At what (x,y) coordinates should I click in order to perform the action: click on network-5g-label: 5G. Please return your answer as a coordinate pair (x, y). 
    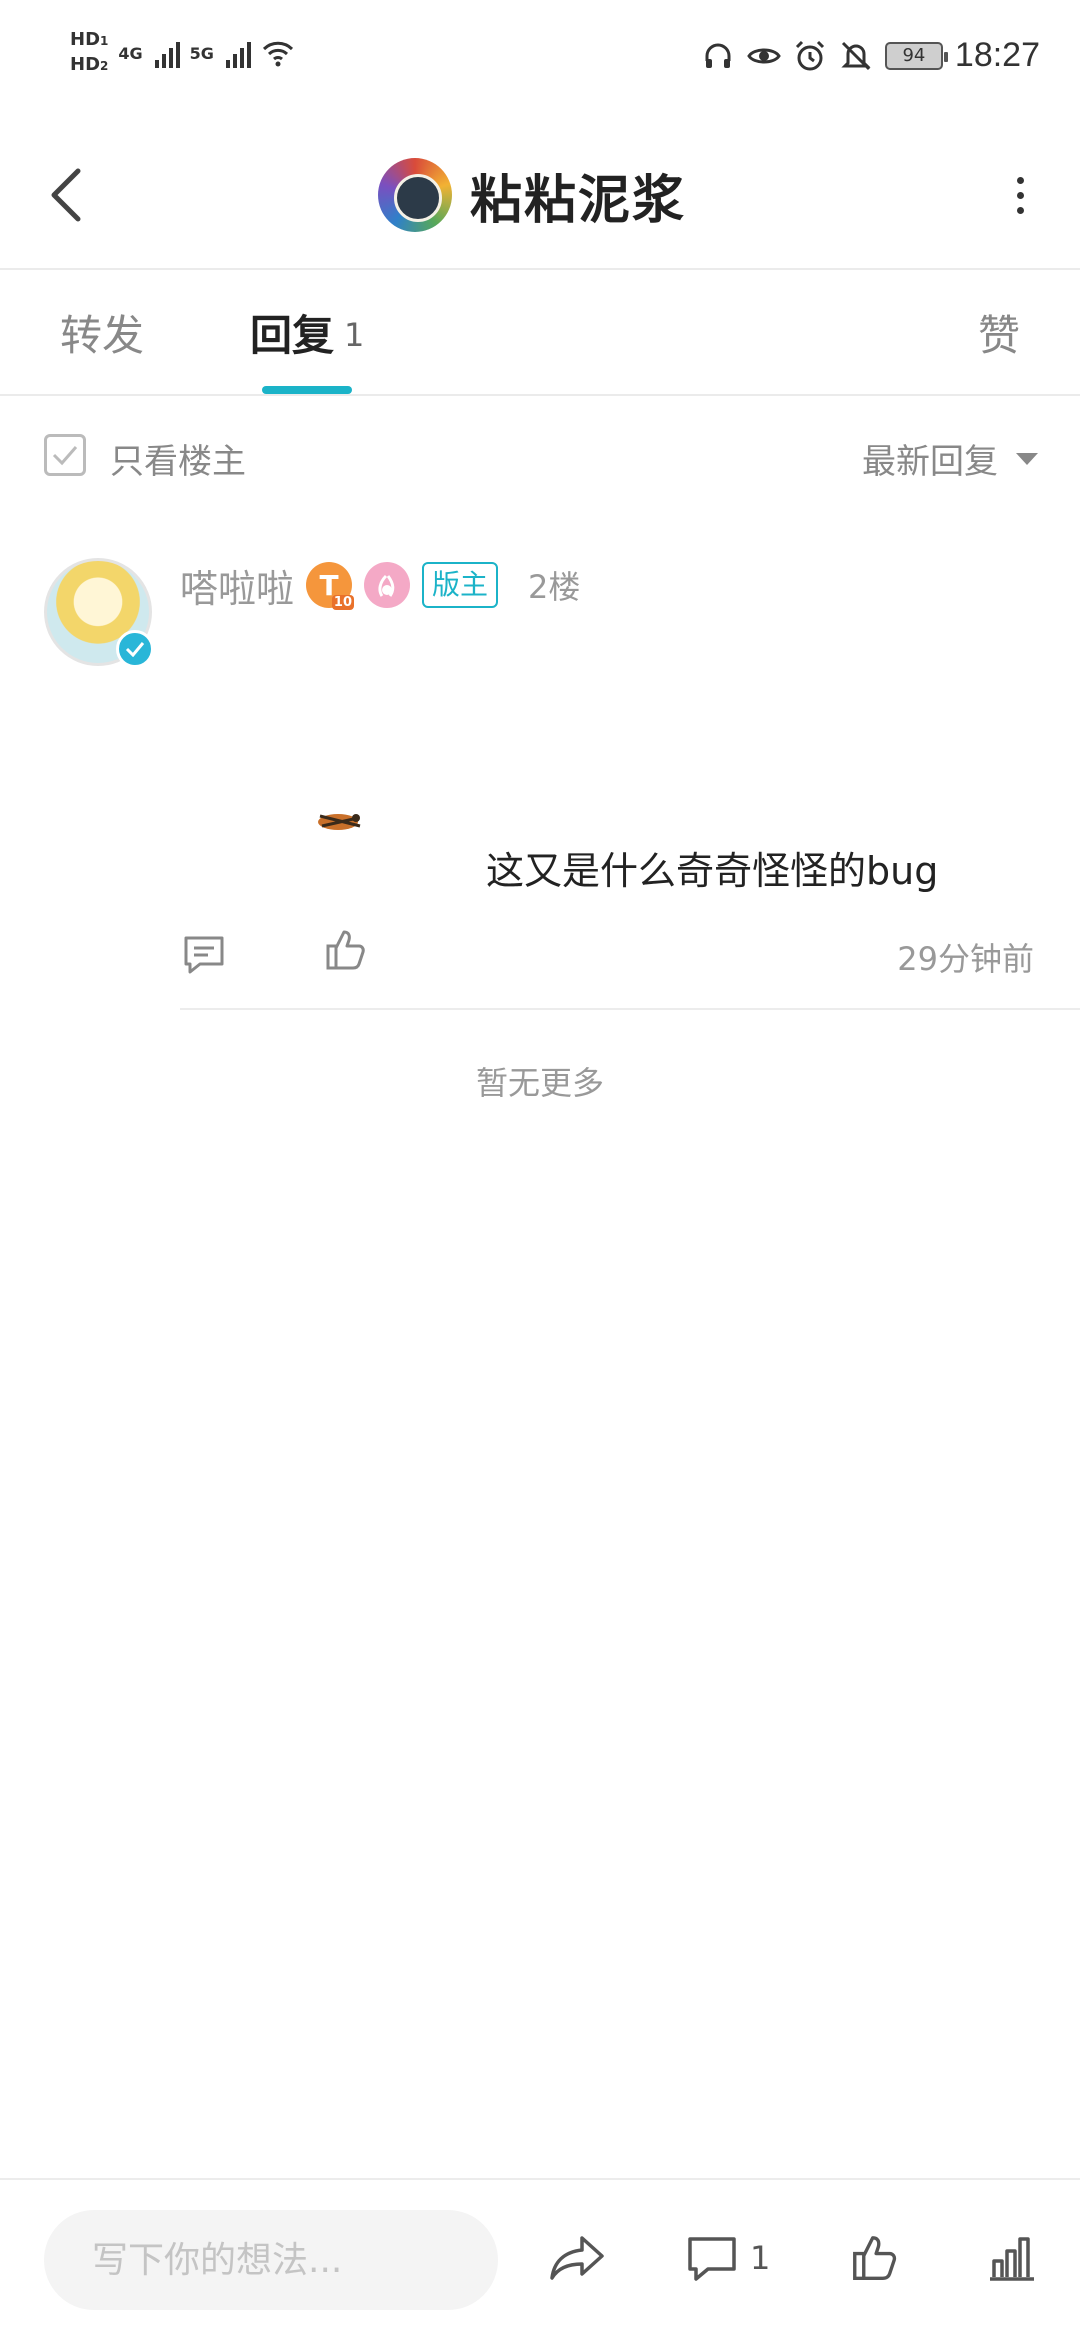
    Looking at the image, I should click on (201, 53).